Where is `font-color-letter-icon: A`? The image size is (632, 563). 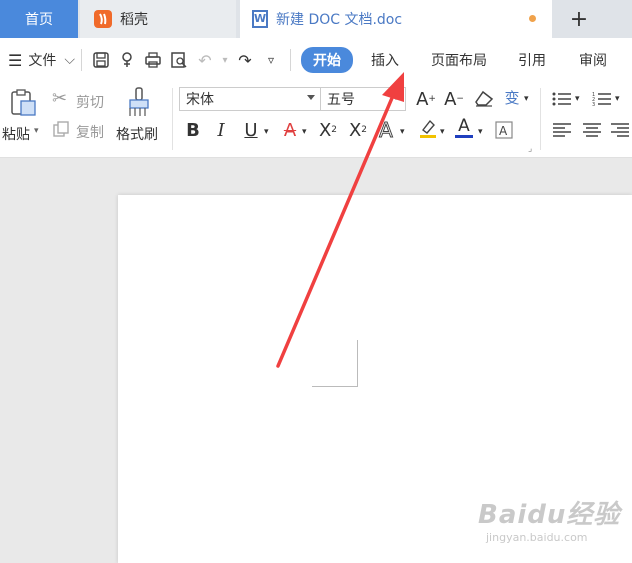 font-color-letter-icon: A is located at coordinates (464, 126).